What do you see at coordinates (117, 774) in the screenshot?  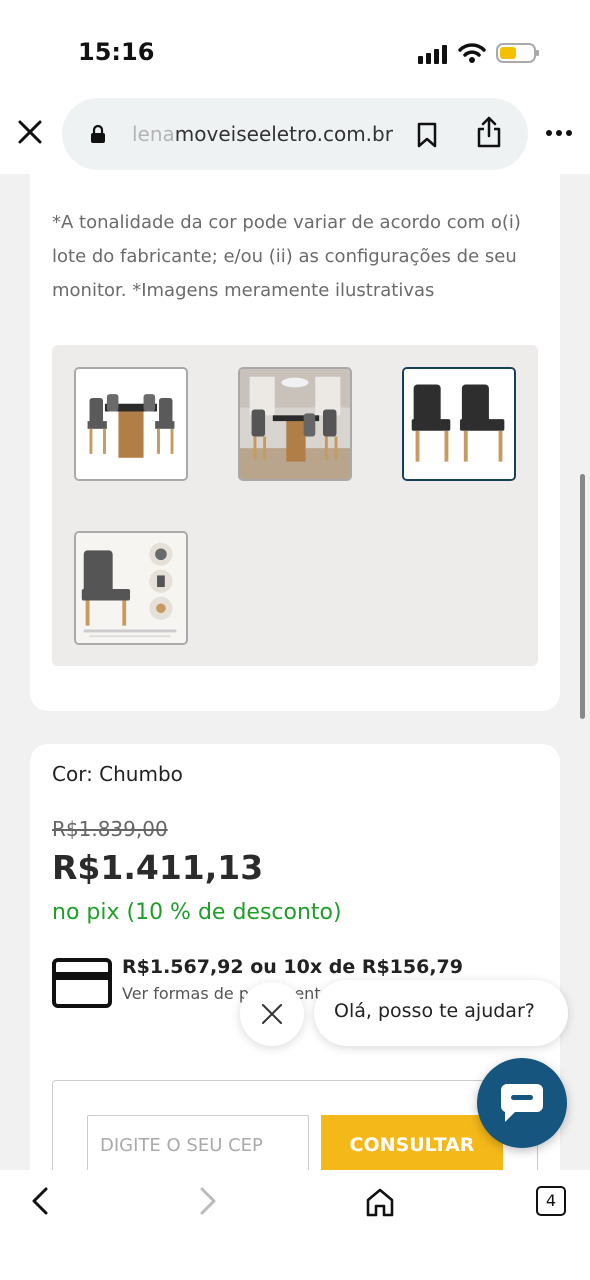 I see `color-label: Cor: Chumbo` at bounding box center [117, 774].